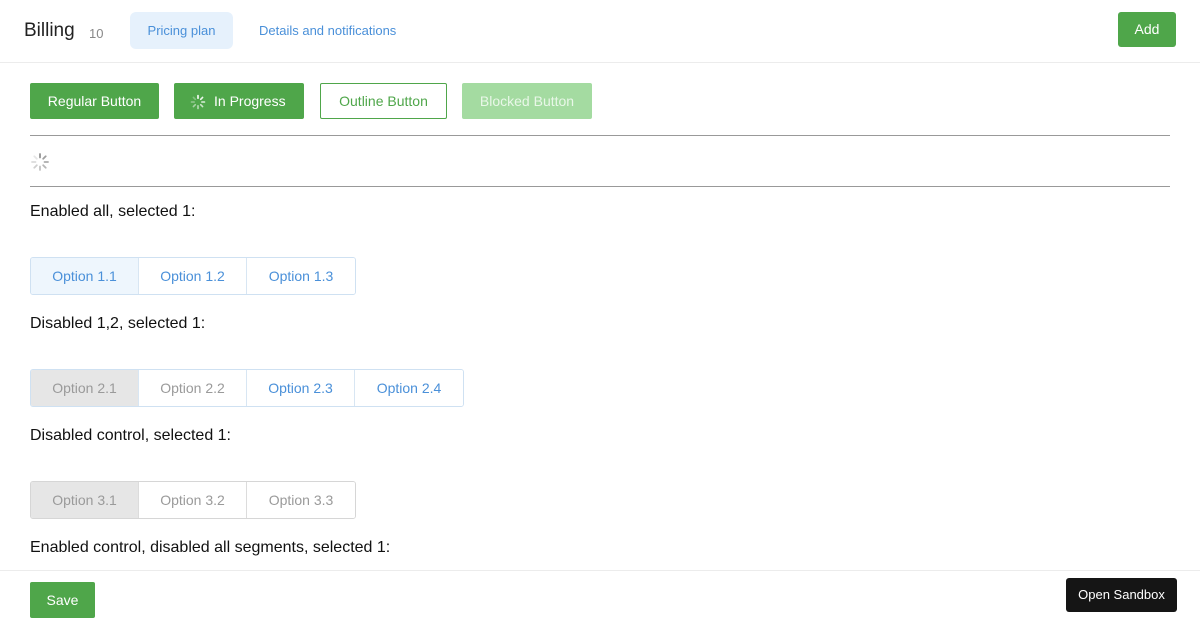 Image resolution: width=1200 pixels, height=630 pixels. I want to click on segment-option-3-1: Option 3.1, so click(85, 500).